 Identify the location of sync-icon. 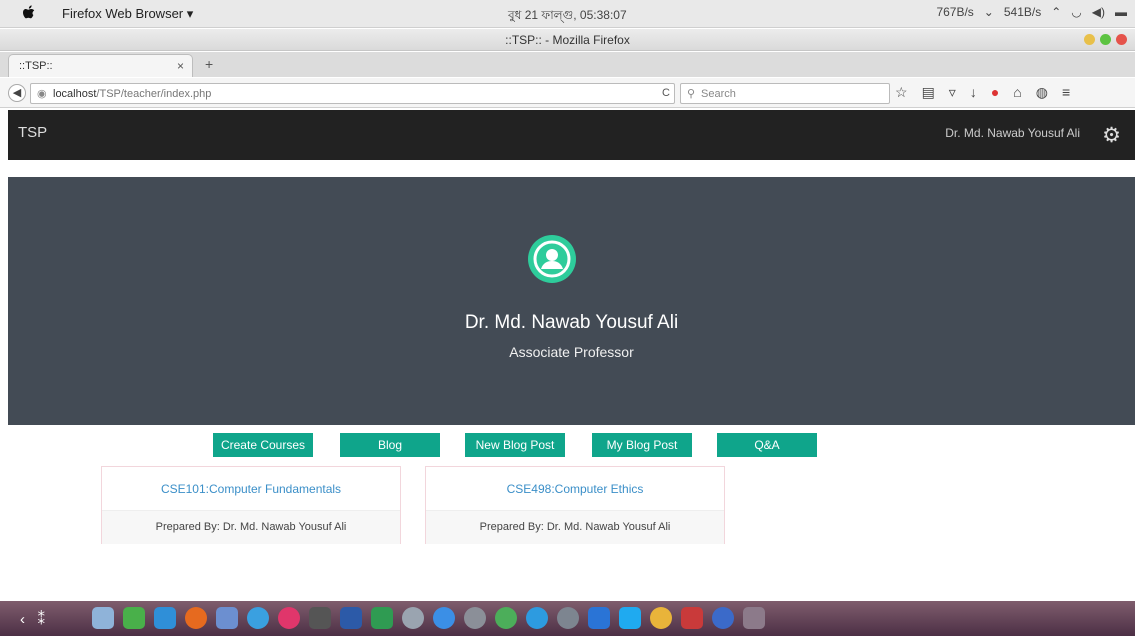
(568, 618).